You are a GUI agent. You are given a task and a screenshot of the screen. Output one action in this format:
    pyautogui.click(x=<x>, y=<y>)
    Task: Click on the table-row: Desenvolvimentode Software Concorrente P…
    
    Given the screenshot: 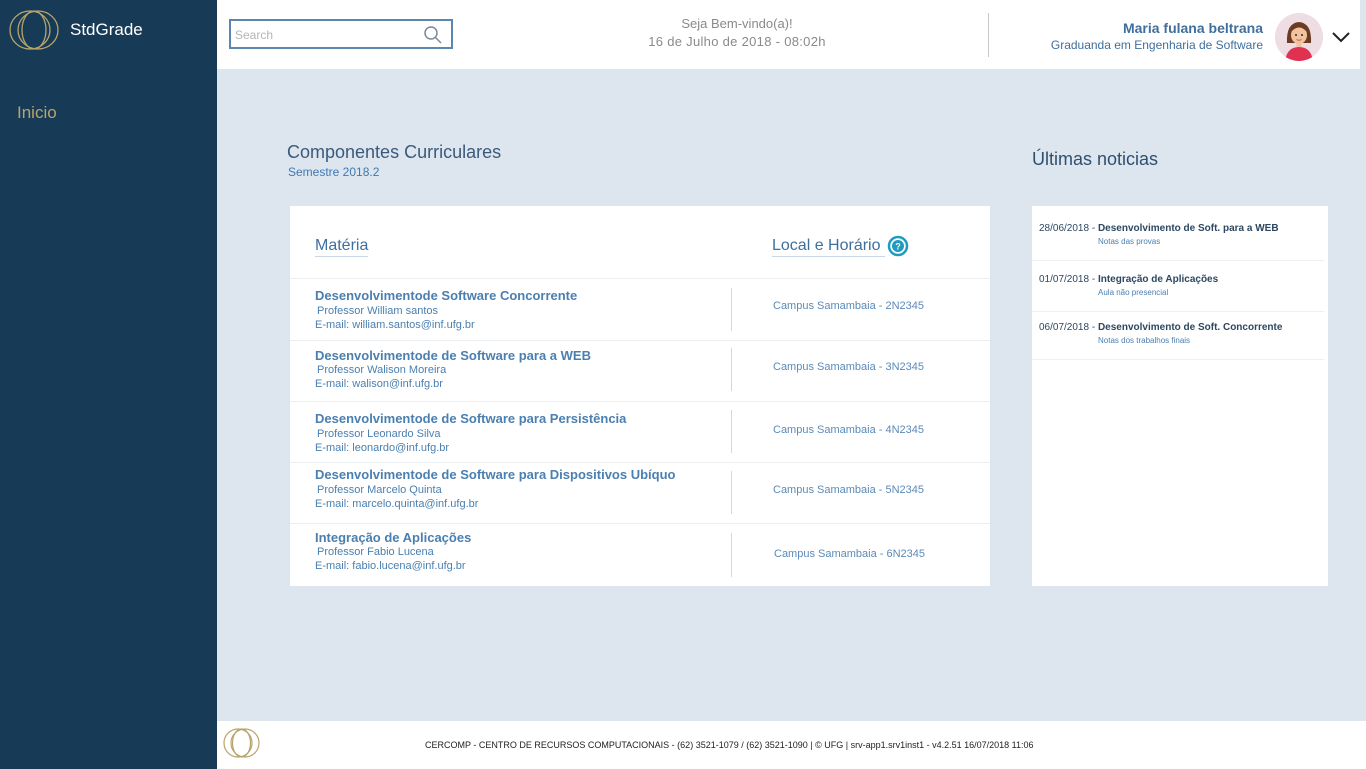 What is the action you would take?
    pyautogui.click(x=640, y=309)
    